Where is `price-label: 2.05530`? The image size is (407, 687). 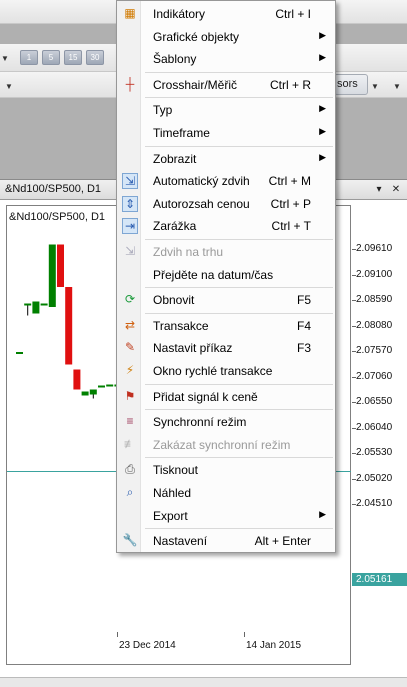
price-label: 2.05530 is located at coordinates (374, 452).